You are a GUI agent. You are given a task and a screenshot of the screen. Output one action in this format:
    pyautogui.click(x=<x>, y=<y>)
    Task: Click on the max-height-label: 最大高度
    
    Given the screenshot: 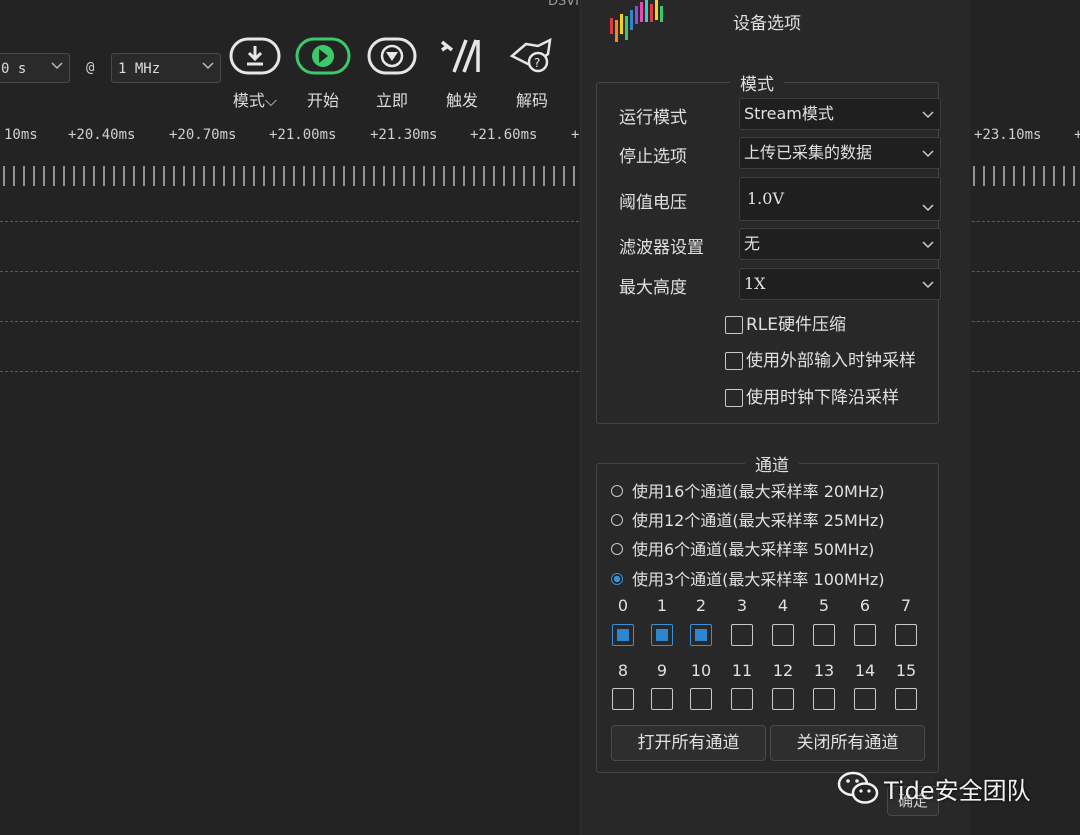 What is the action you would take?
    pyautogui.click(x=653, y=288)
    